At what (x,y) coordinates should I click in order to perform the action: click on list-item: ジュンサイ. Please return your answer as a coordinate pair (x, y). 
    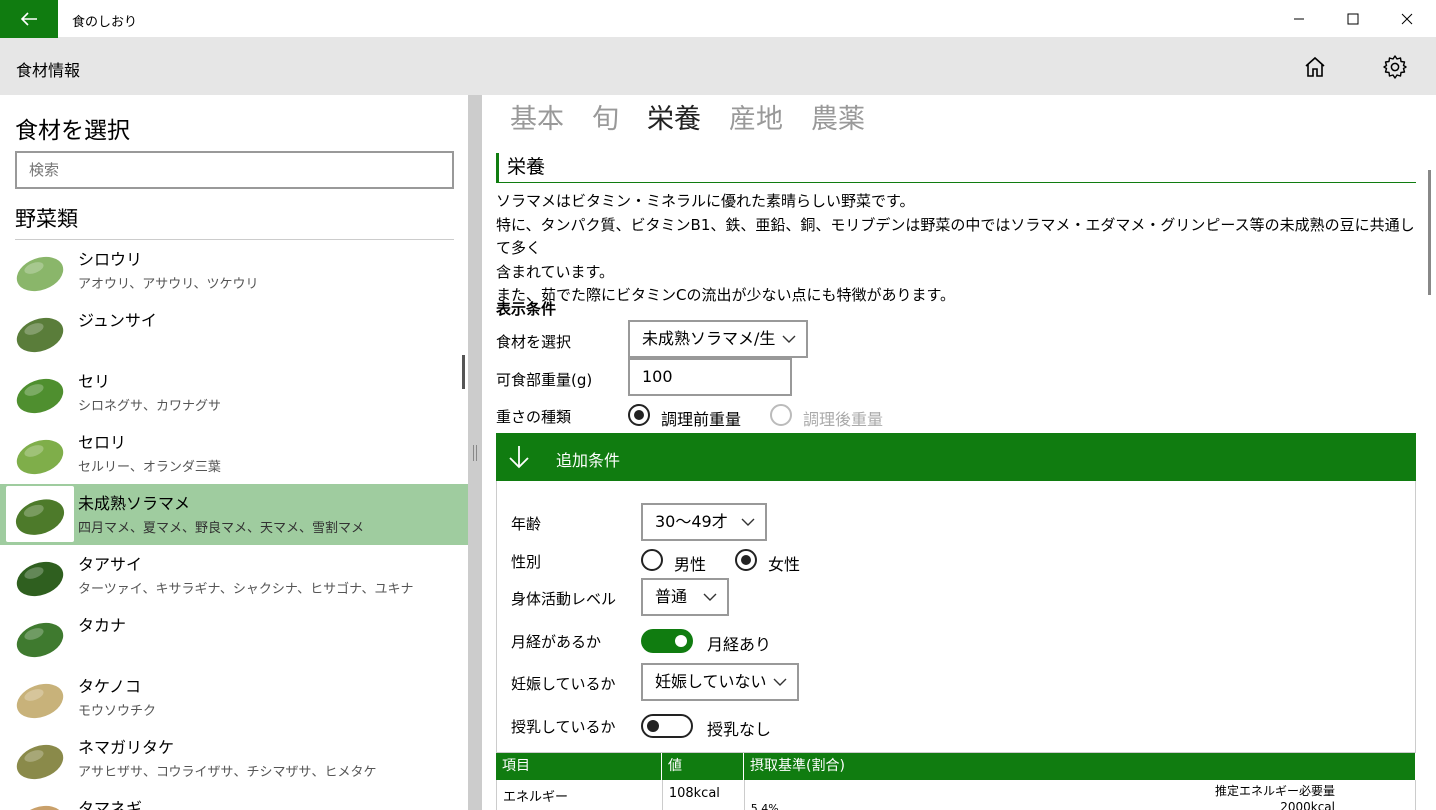
    Looking at the image, I should click on (234, 331).